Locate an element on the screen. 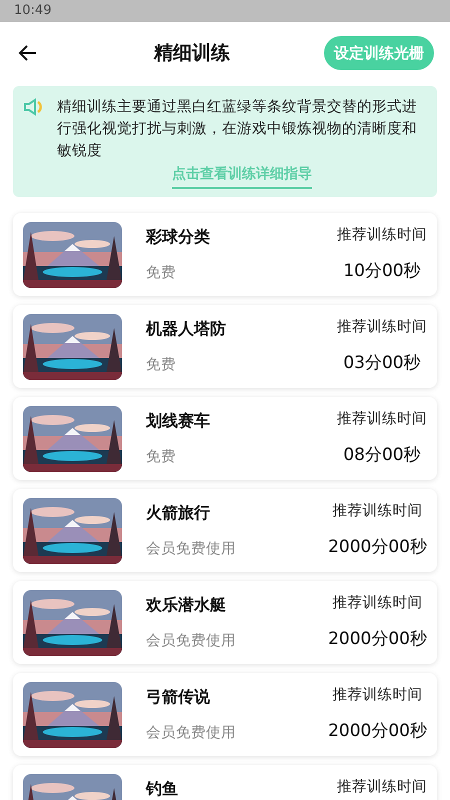 This screenshot has height=800, width=450. training-time: 03分00秒 is located at coordinates (382, 363).